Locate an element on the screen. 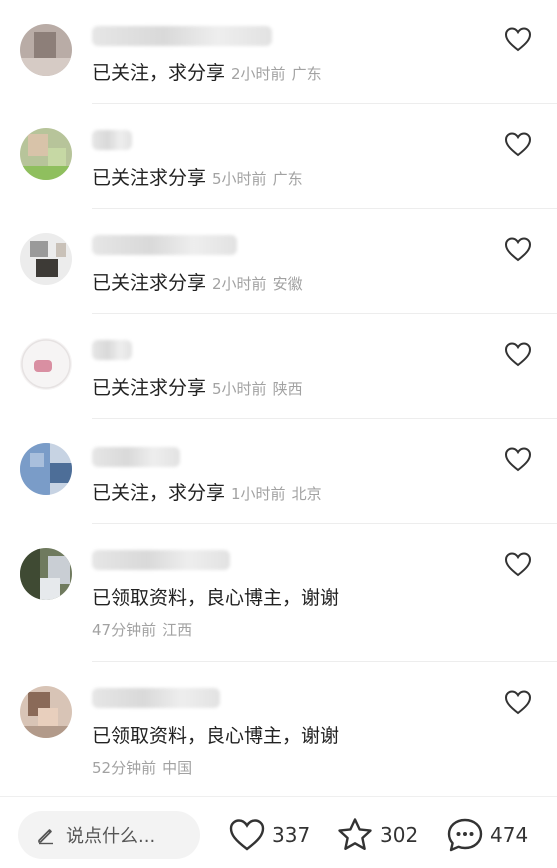  comment-time: 52分钟前 is located at coordinates (124, 768).